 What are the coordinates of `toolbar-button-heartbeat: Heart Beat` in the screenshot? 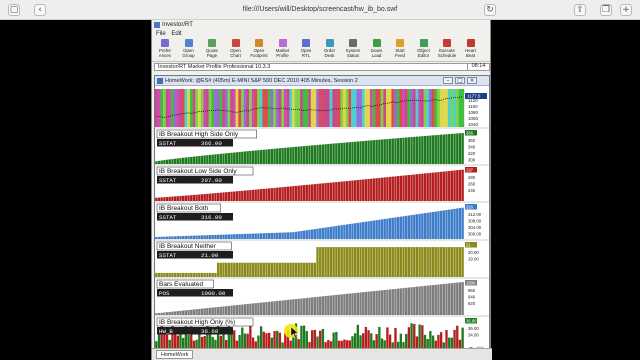 It's located at (471, 50).